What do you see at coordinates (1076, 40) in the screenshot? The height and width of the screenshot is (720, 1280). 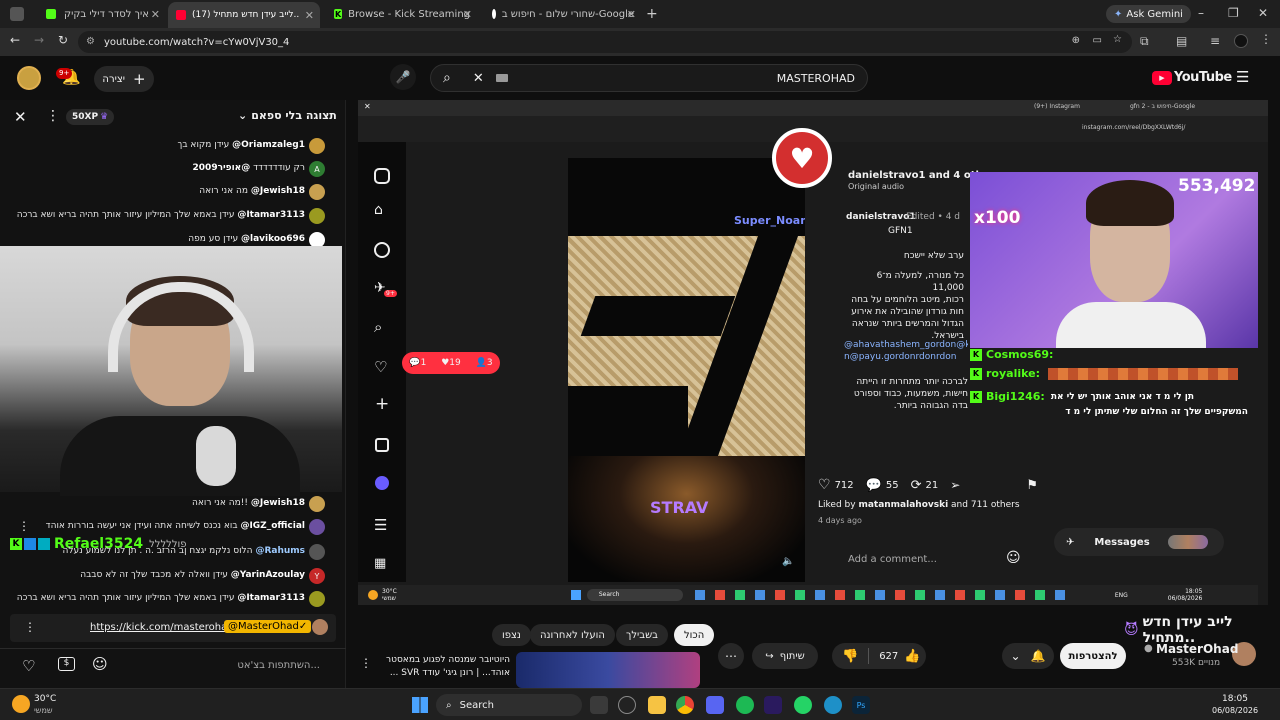 I see `zoom-icon: ⊕` at bounding box center [1076, 40].